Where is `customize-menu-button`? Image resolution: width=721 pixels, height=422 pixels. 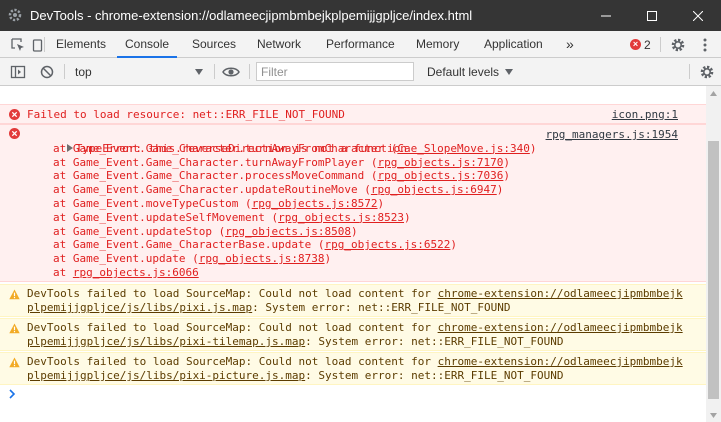
customize-menu-button is located at coordinates (705, 44).